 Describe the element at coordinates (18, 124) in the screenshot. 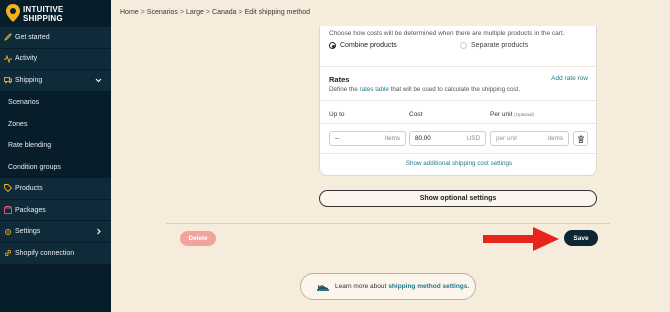

I see `sidebar-item-label: Zones` at that location.